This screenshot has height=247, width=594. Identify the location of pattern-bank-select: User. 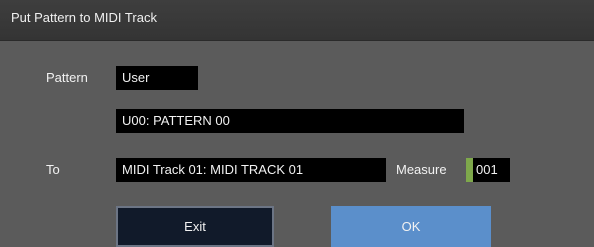
(157, 78).